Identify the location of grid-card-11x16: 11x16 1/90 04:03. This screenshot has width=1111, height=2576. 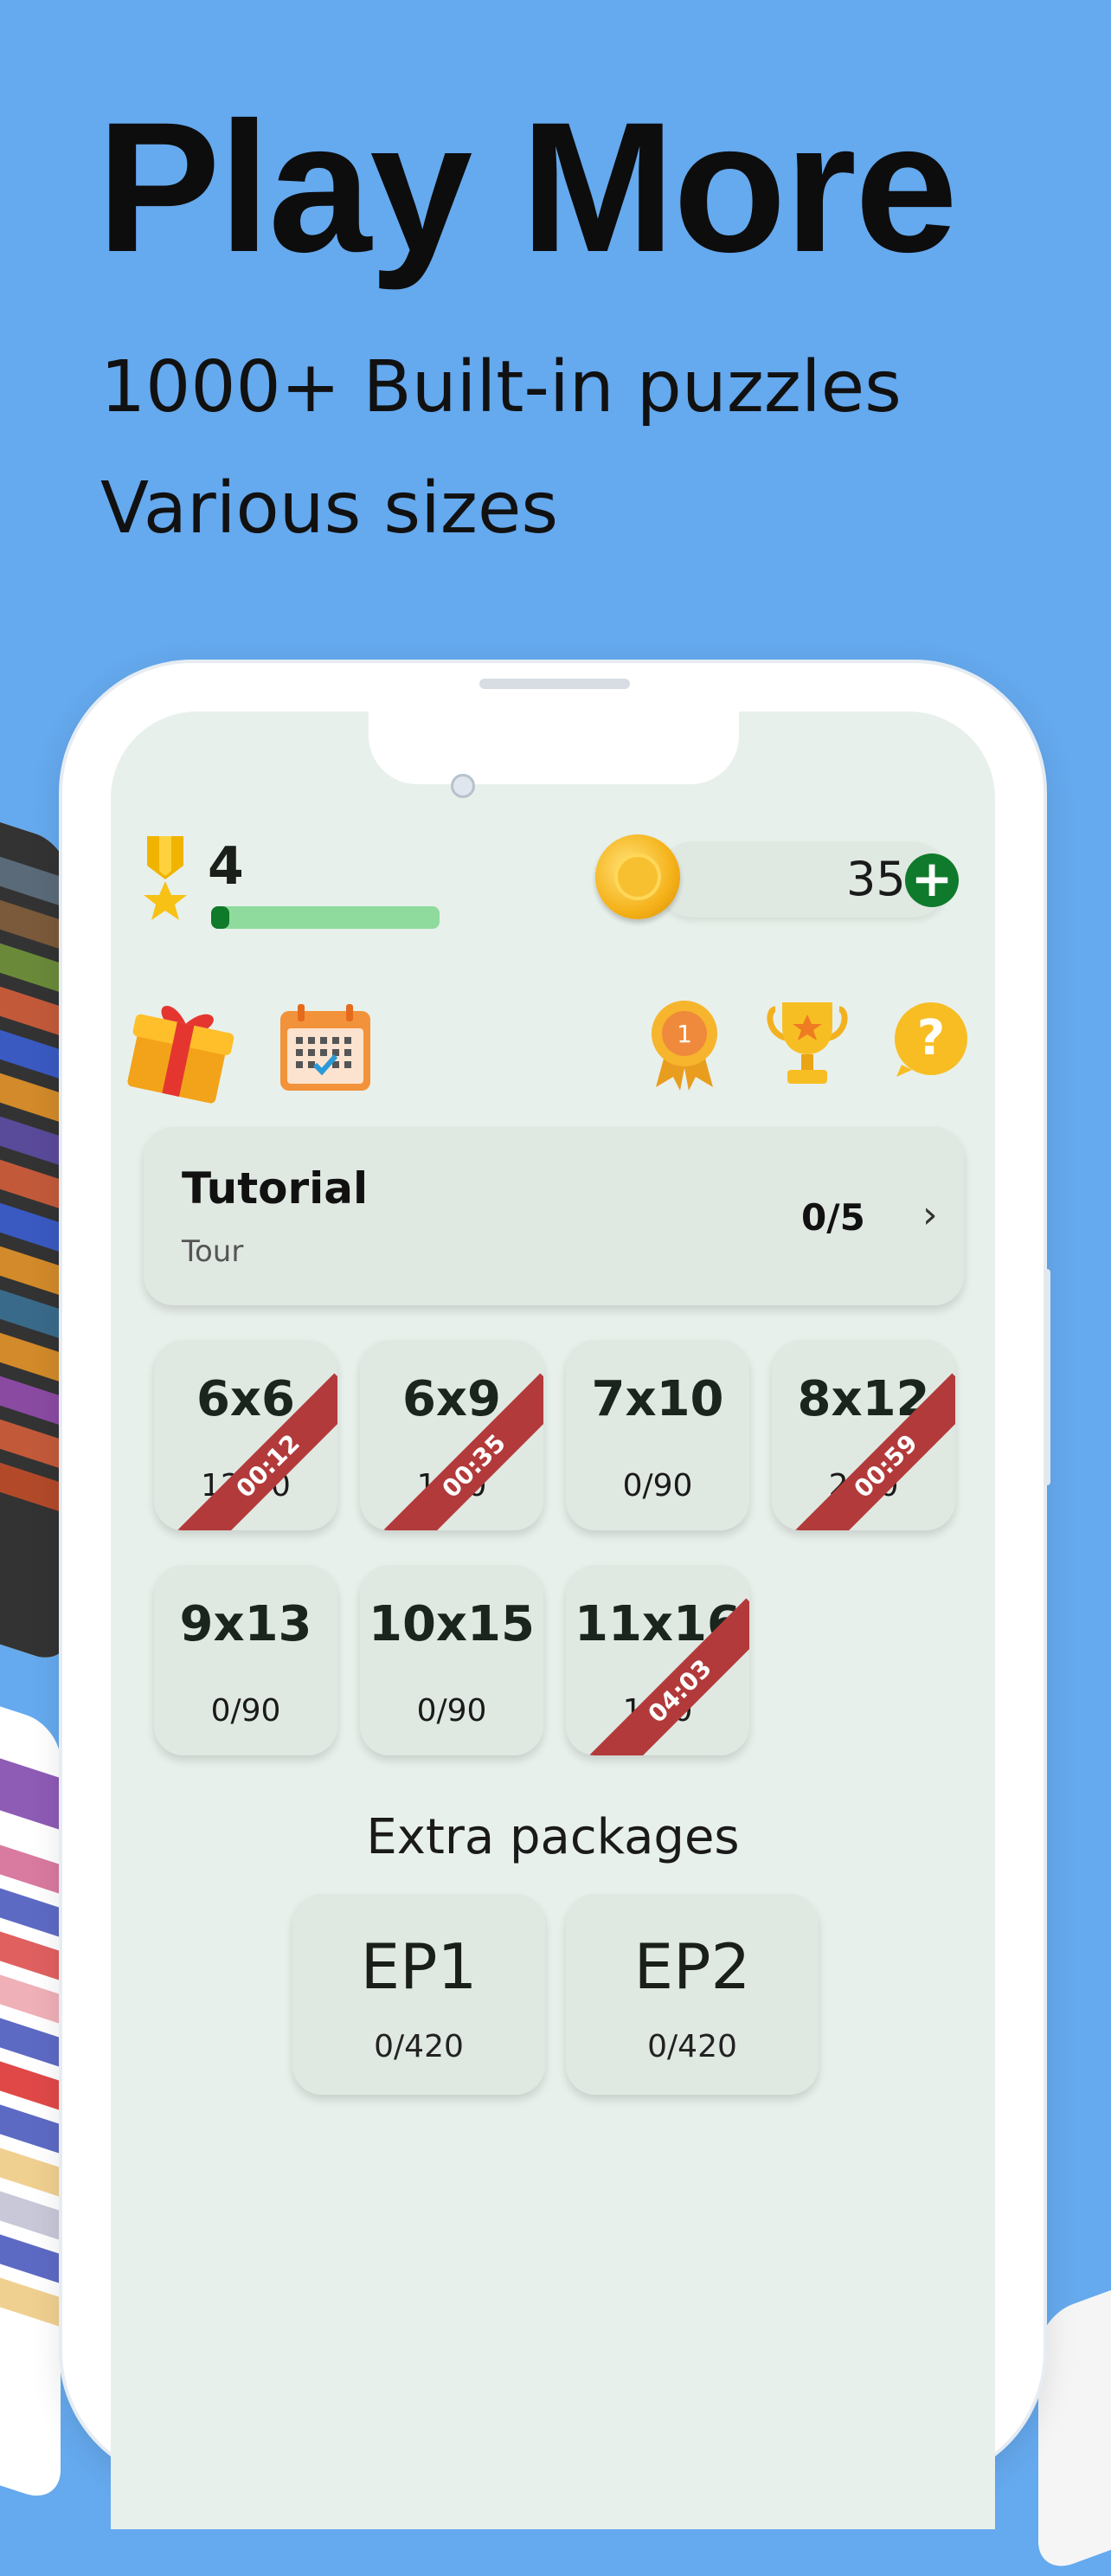
(657, 1660).